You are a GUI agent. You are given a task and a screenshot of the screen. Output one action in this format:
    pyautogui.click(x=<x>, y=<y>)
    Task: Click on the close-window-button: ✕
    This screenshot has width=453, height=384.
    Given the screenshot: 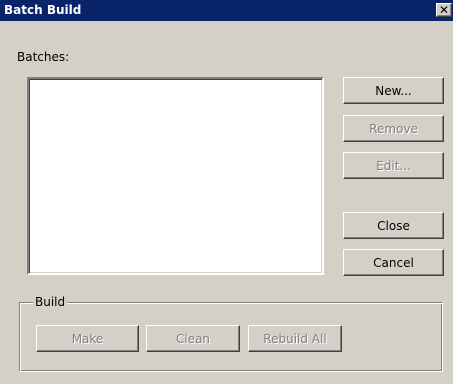 What is the action you would take?
    pyautogui.click(x=444, y=10)
    